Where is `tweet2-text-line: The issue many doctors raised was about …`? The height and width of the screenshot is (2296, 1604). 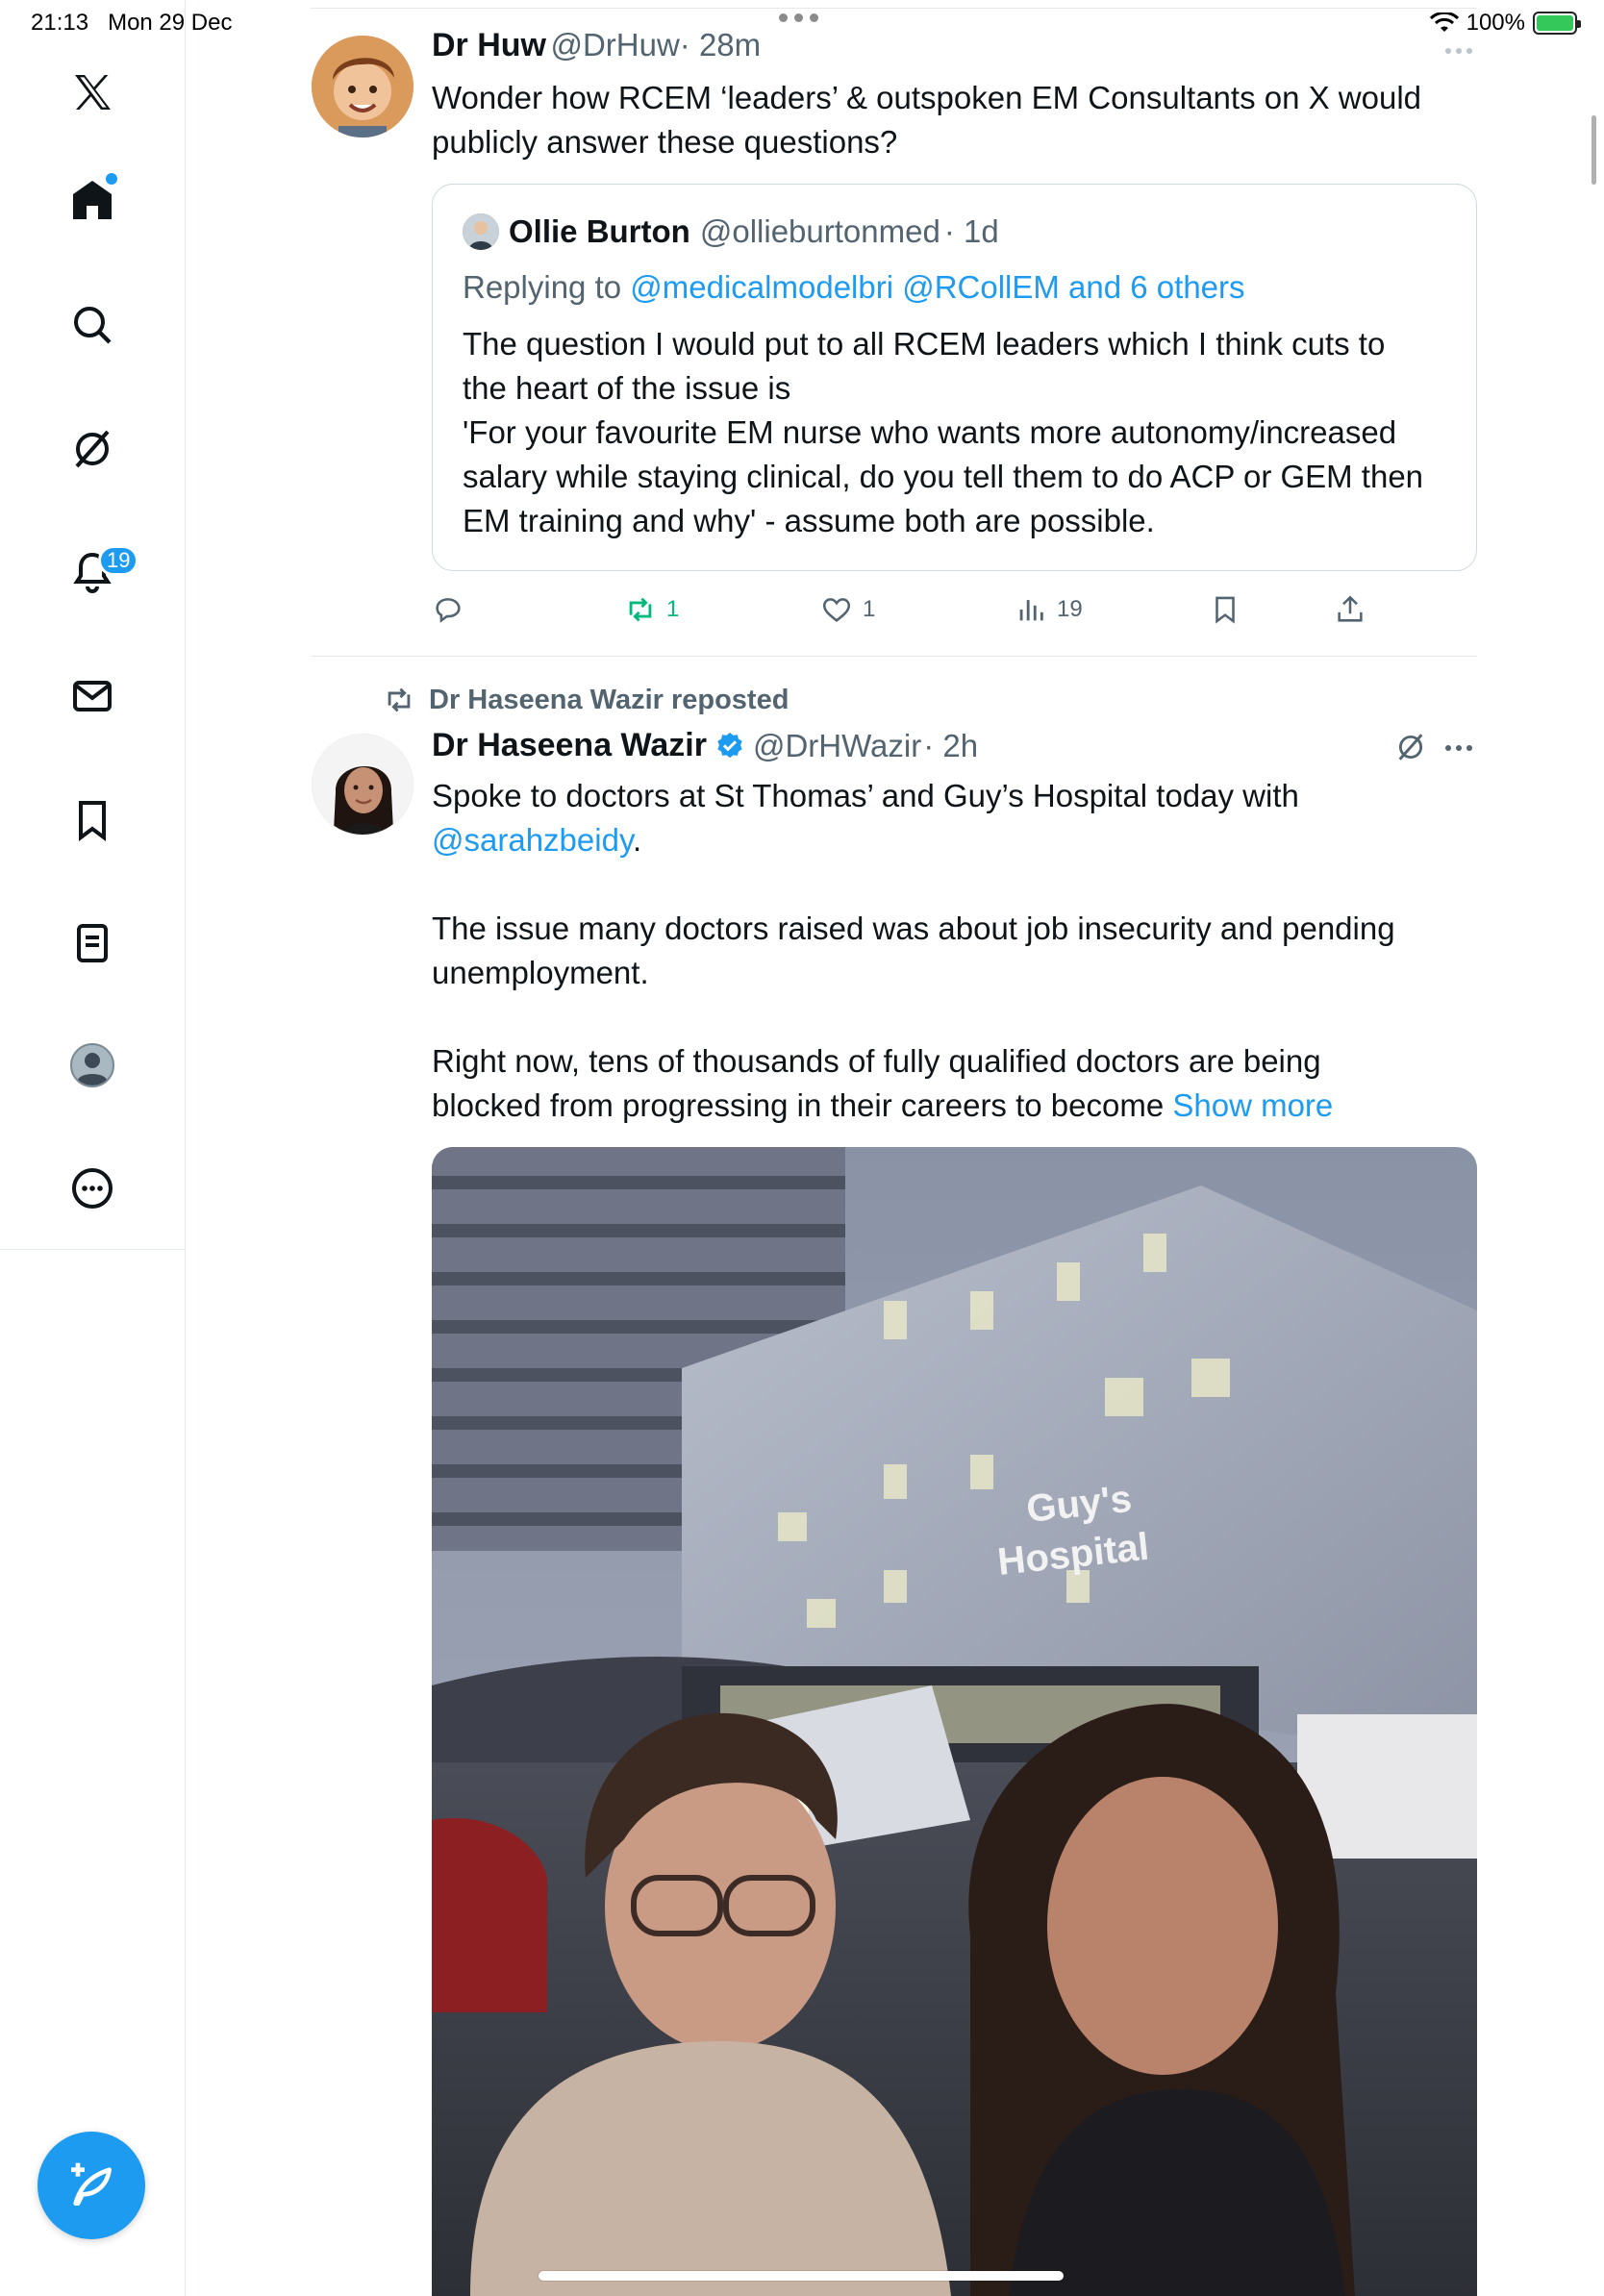 tweet2-text-line: The issue many doctors raised was about … is located at coordinates (913, 928).